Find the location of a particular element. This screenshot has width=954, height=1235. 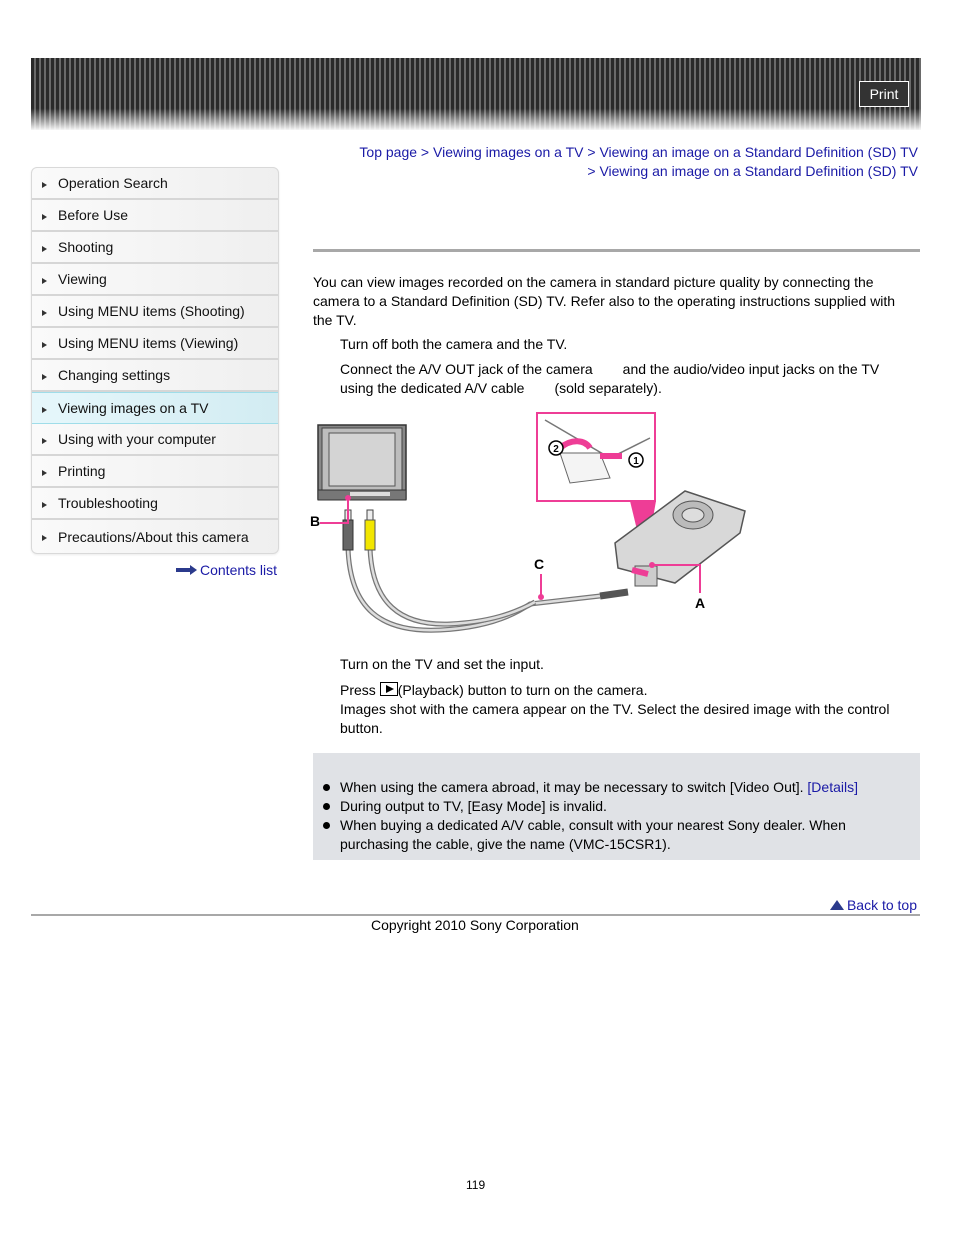

back-to-top-link: Back to top is located at coordinates (873, 905).